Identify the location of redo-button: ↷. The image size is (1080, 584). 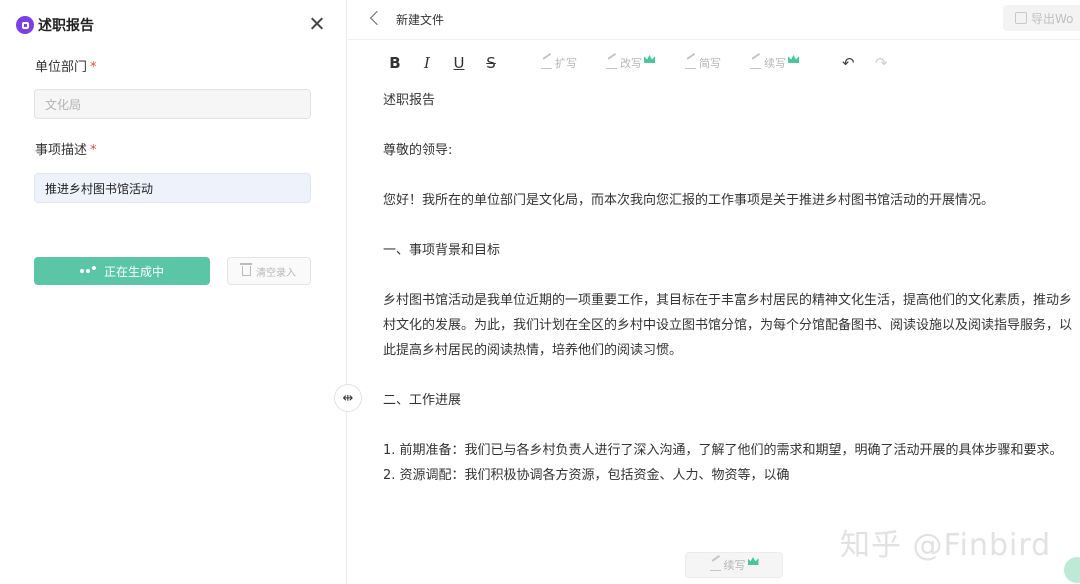
(881, 63).